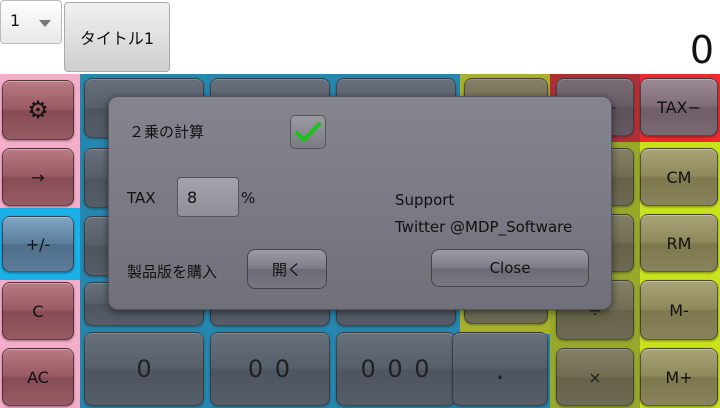 The width and height of the screenshot is (720, 408). Describe the element at coordinates (38, 244) in the screenshot. I see `plus-minus-key: +/-` at that location.